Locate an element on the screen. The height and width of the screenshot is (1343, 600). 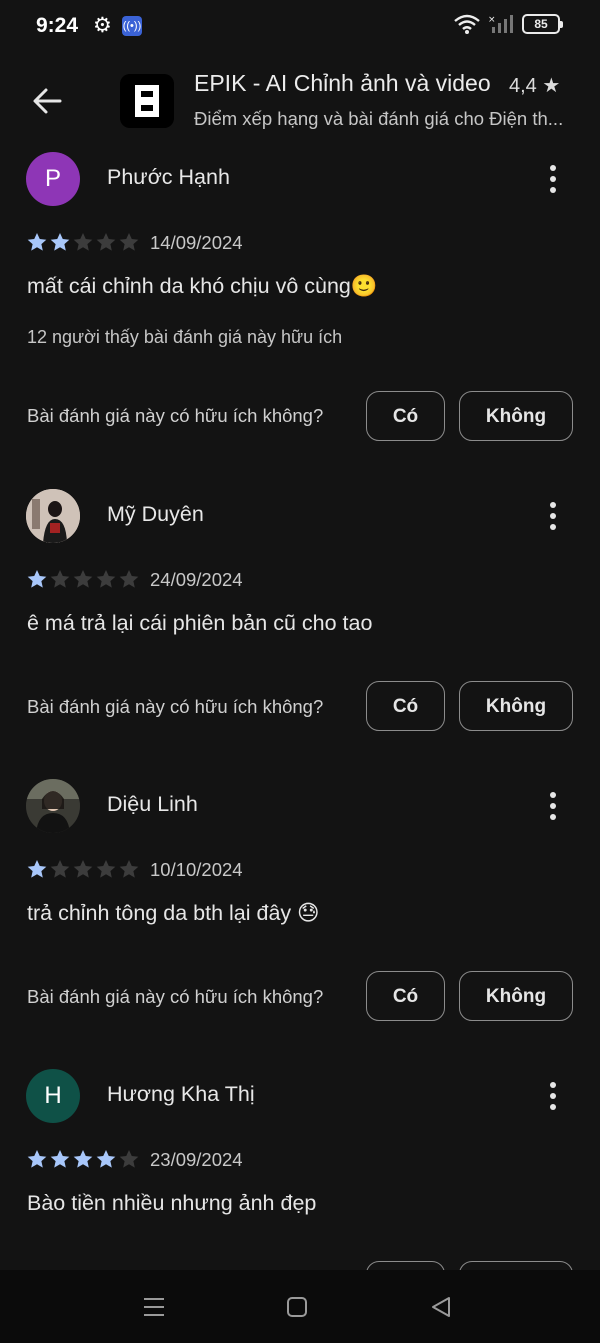
avatar: P is located at coordinates (53, 179).